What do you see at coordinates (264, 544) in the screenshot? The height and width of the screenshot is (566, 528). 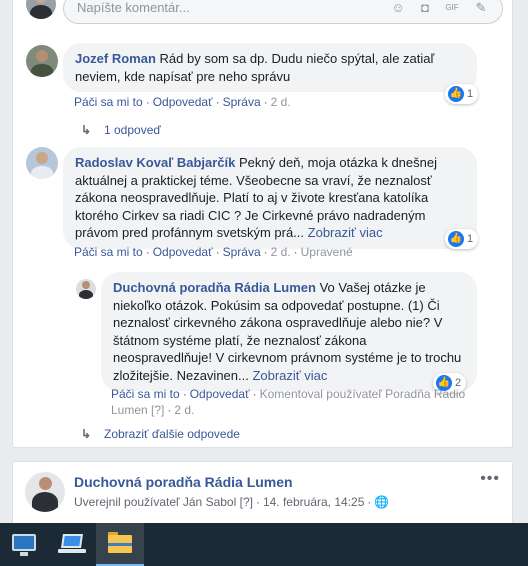 I see `windows-taskbar` at bounding box center [264, 544].